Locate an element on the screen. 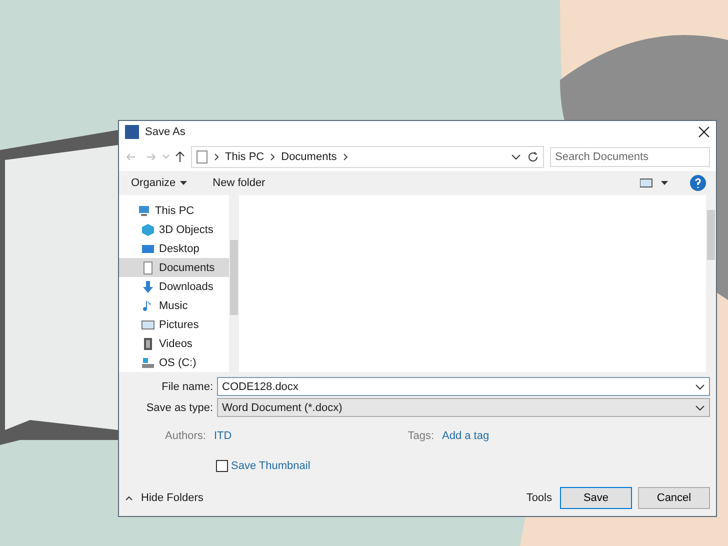 Image resolution: width=728 pixels, height=546 pixels. window-title: Save As is located at coordinates (165, 132).